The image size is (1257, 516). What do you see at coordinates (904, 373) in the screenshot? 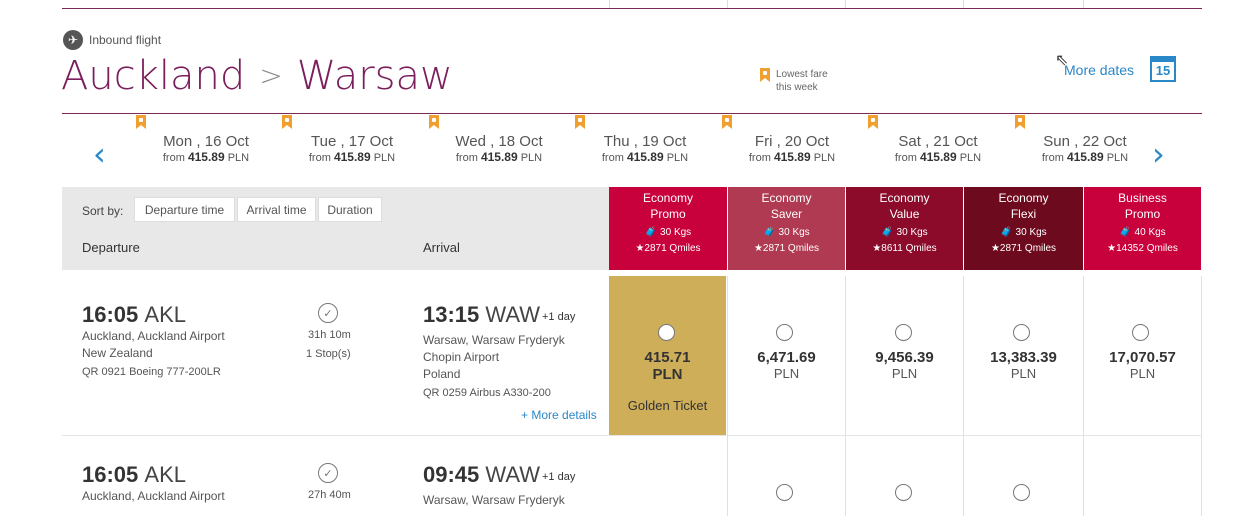
I see `fare-currency: PLN` at bounding box center [904, 373].